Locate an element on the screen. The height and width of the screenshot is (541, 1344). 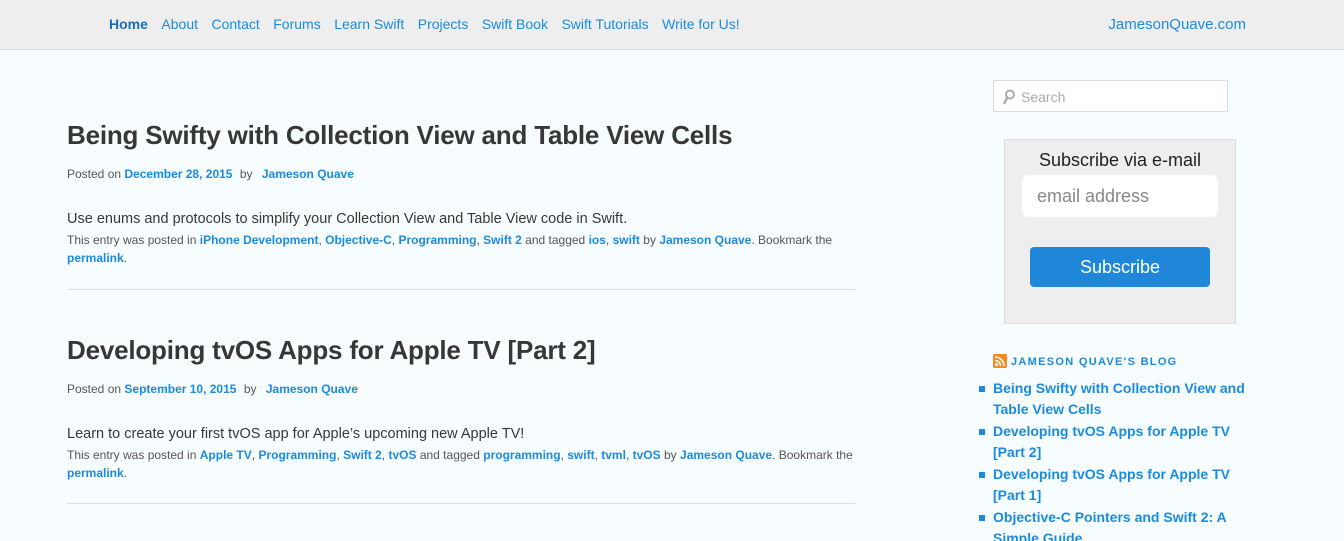
nav-projects: Projects is located at coordinates (443, 24).